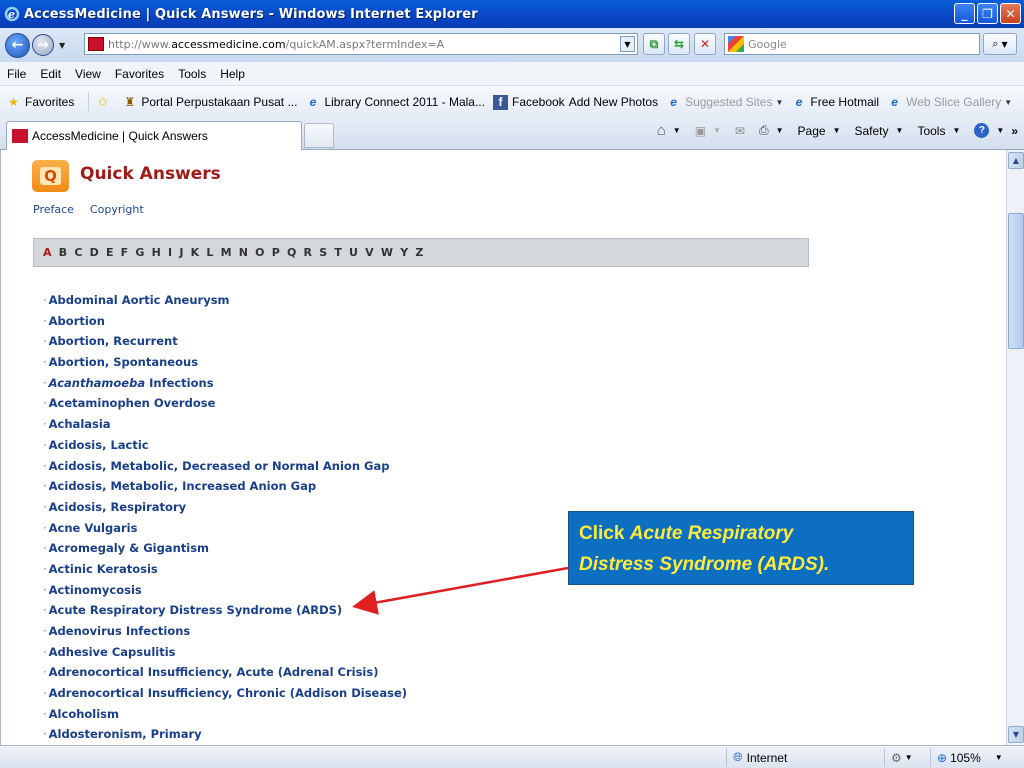  I want to click on term-link: Abortion, Recurrent, so click(113, 341).